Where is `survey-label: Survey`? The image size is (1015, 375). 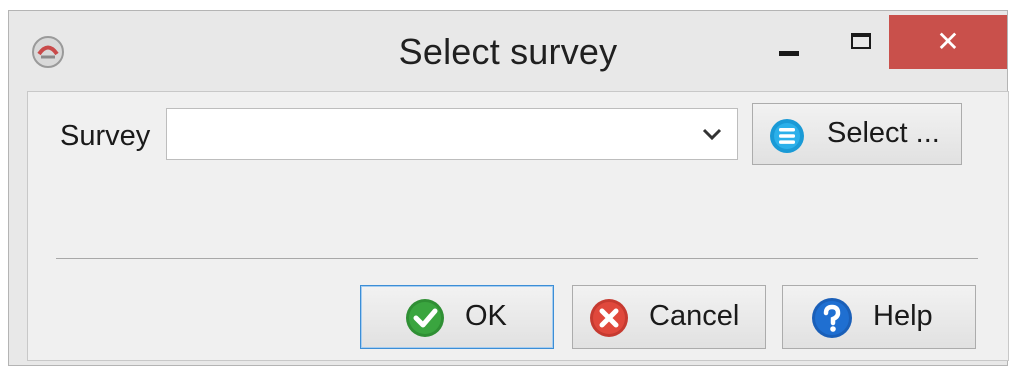 survey-label: Survey is located at coordinates (105, 136).